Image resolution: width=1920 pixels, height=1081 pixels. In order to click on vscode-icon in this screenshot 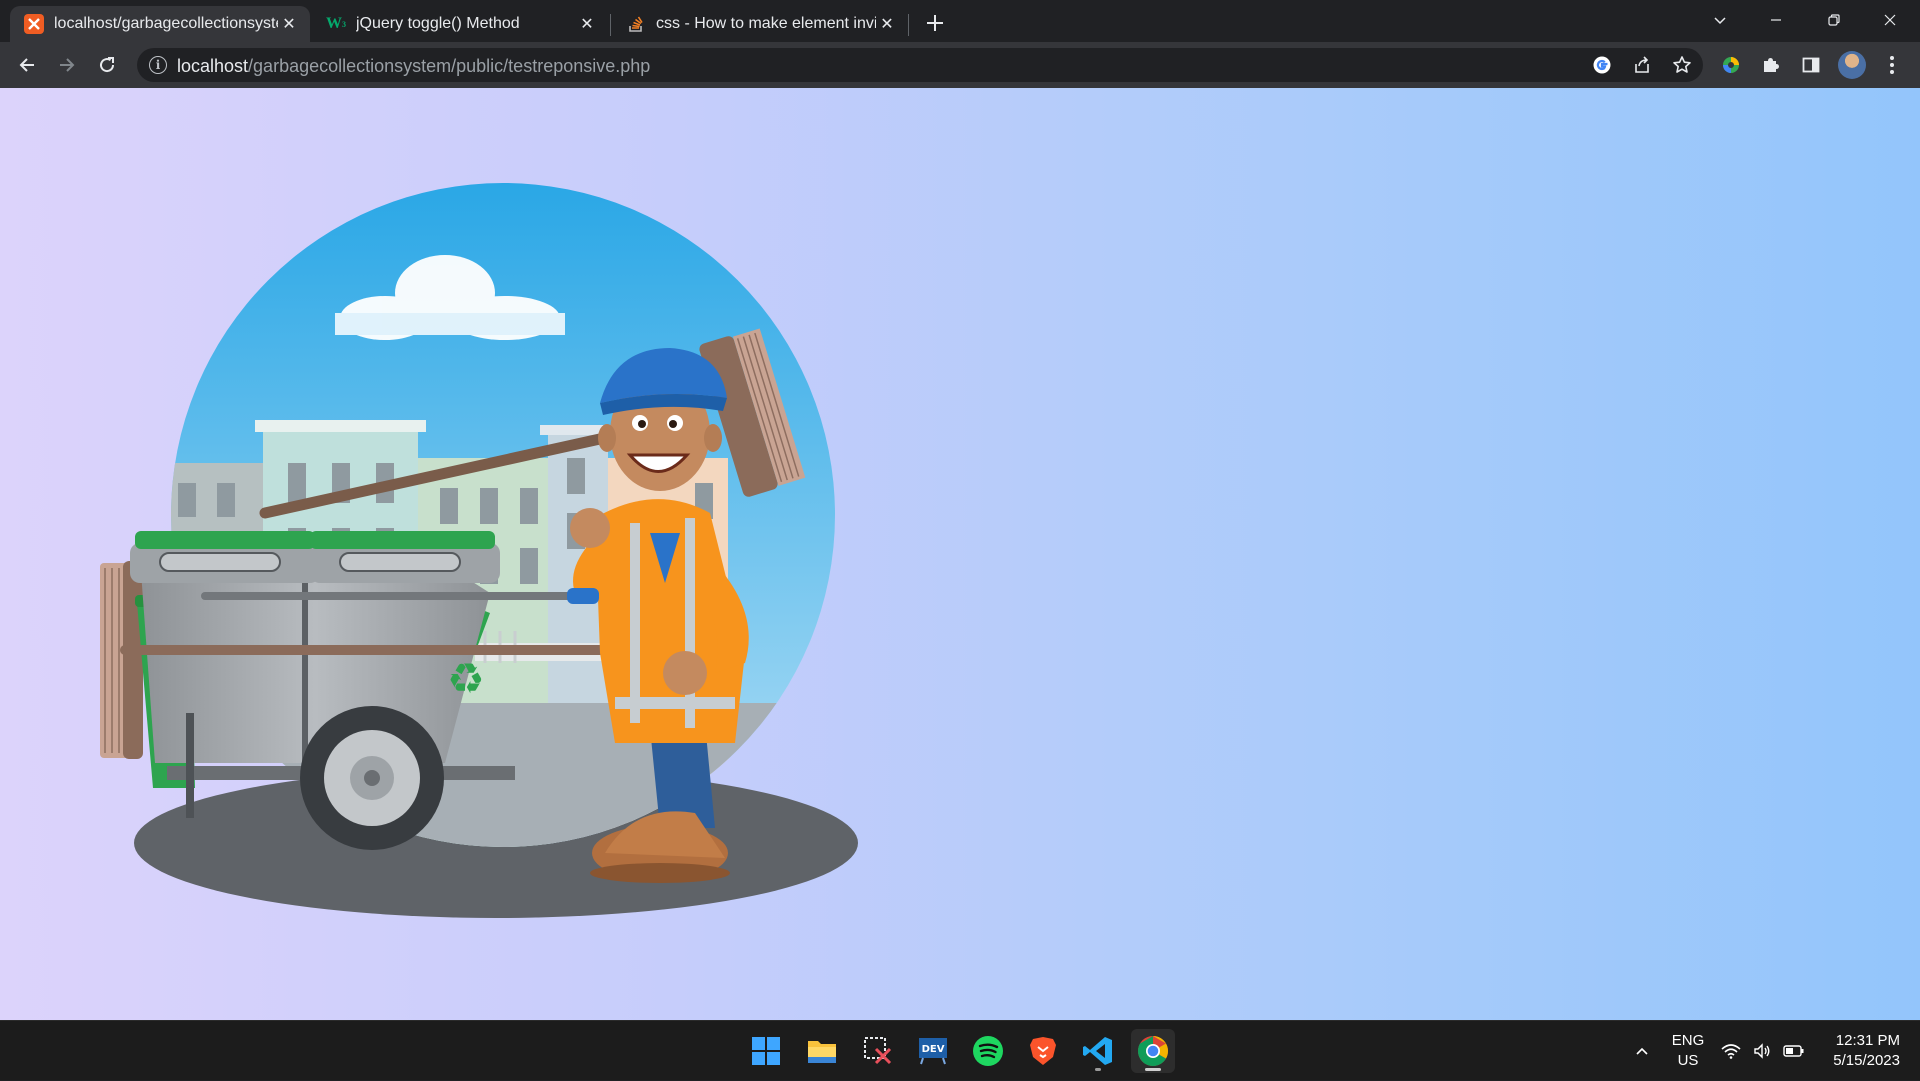, I will do `click(1097, 1051)`.